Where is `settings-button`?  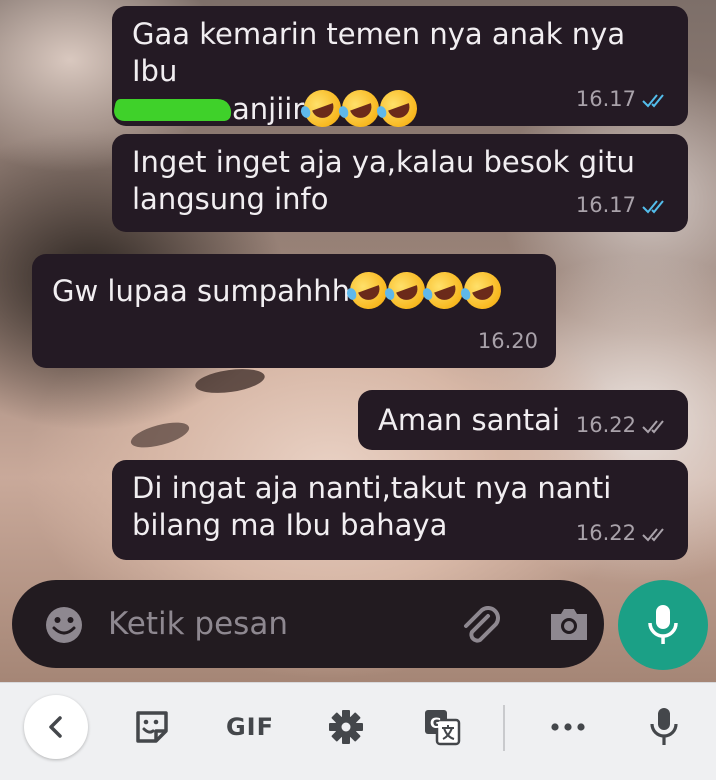 settings-button is located at coordinates (346, 727).